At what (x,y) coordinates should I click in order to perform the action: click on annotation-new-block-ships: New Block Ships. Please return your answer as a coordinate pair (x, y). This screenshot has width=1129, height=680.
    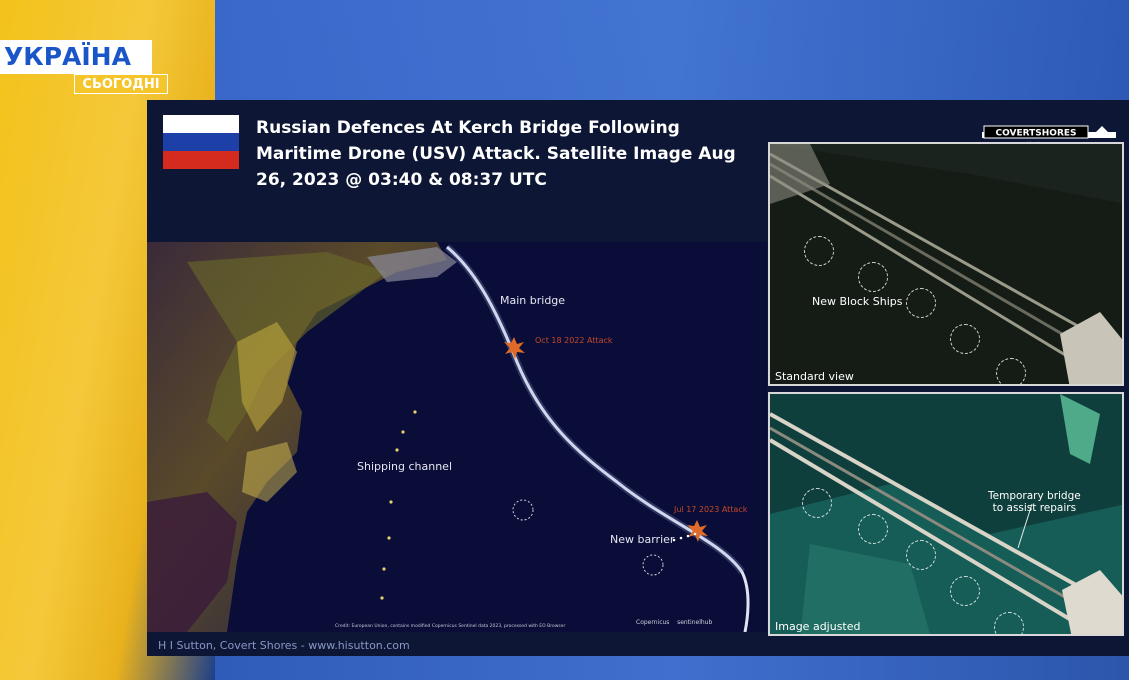
    Looking at the image, I should click on (857, 301).